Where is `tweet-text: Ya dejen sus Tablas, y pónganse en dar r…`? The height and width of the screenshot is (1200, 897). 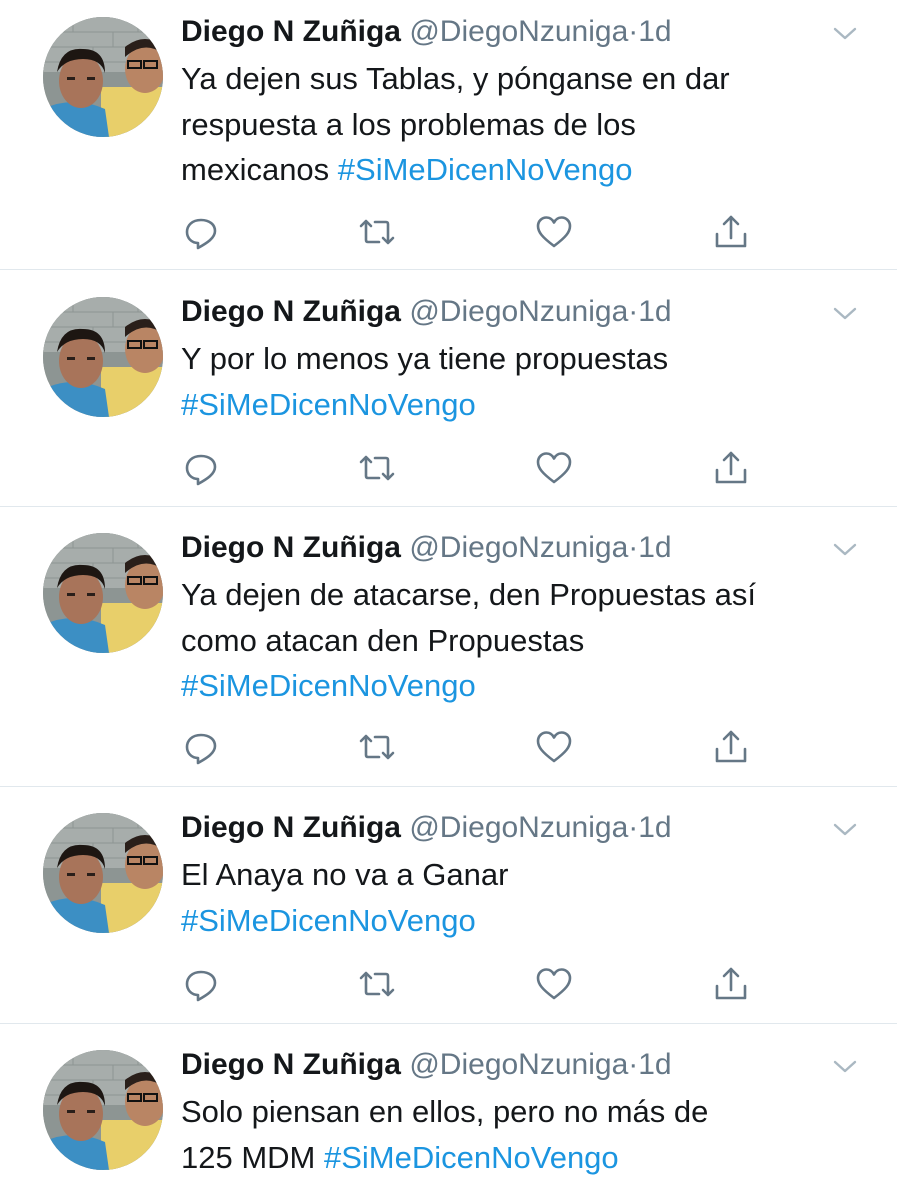
tweet-text: Ya dejen sus Tablas, y pónganse en dar r… is located at coordinates (526, 124).